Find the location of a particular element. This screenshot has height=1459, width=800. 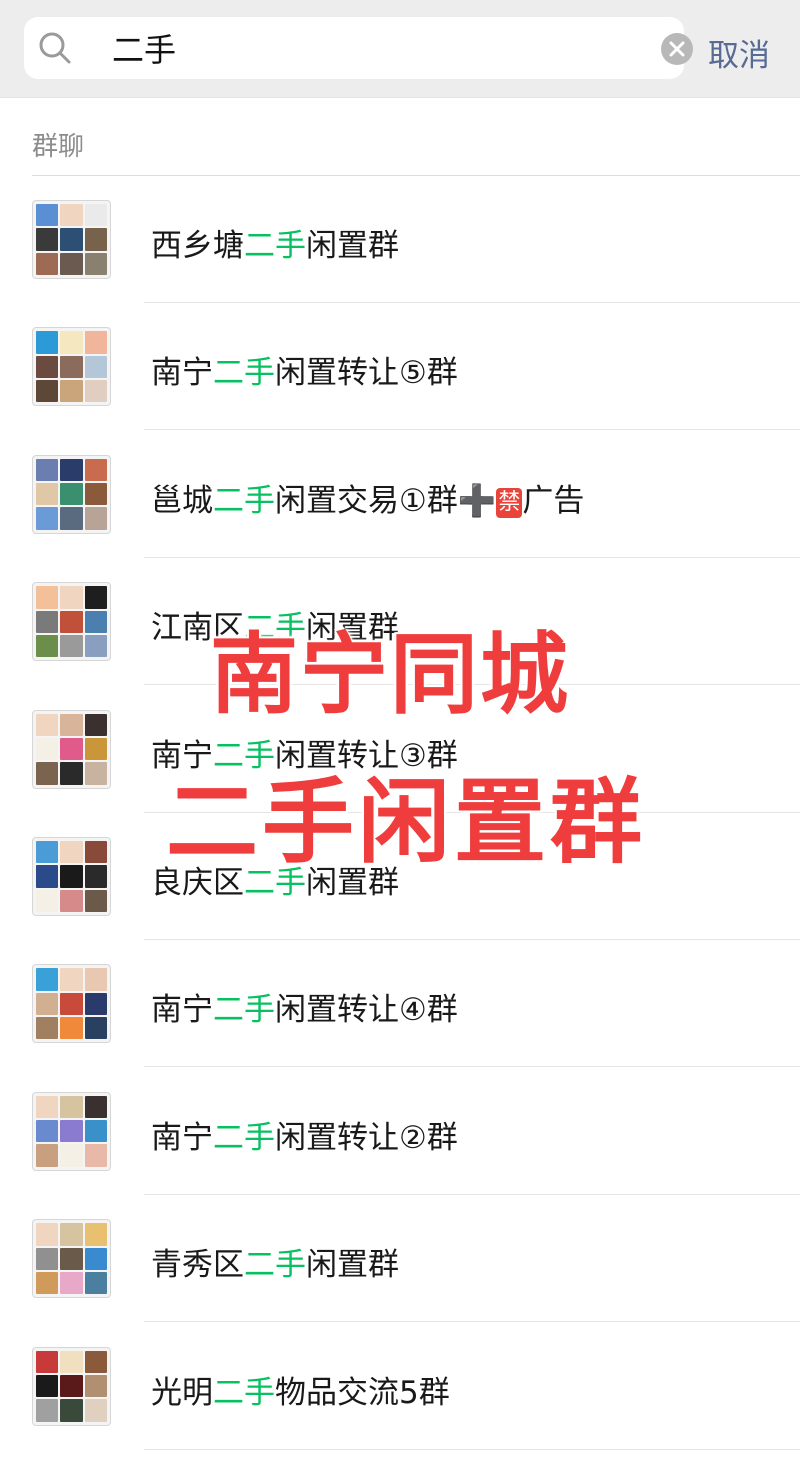

search-bar: 取消 is located at coordinates (400, 49).